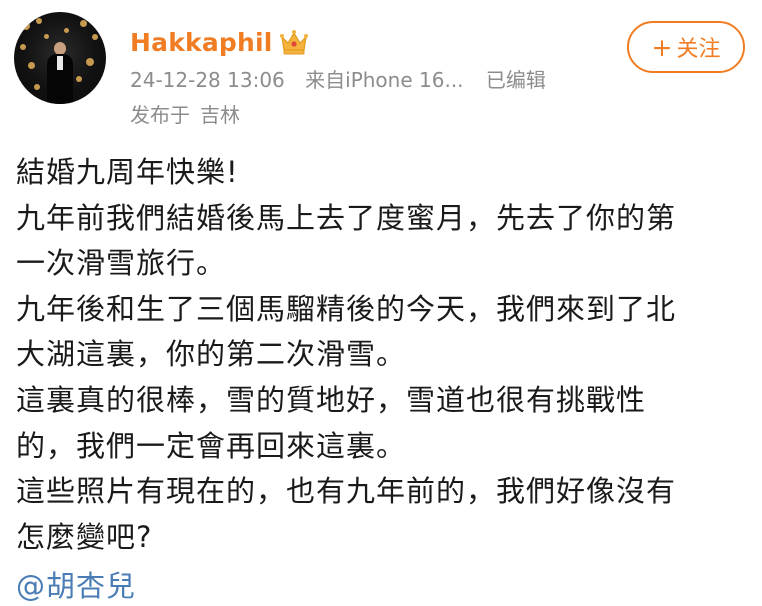 This screenshot has height=606, width=762. Describe the element at coordinates (207, 80) in the screenshot. I see `post-timestamp: 24-12-28 13:06` at that location.